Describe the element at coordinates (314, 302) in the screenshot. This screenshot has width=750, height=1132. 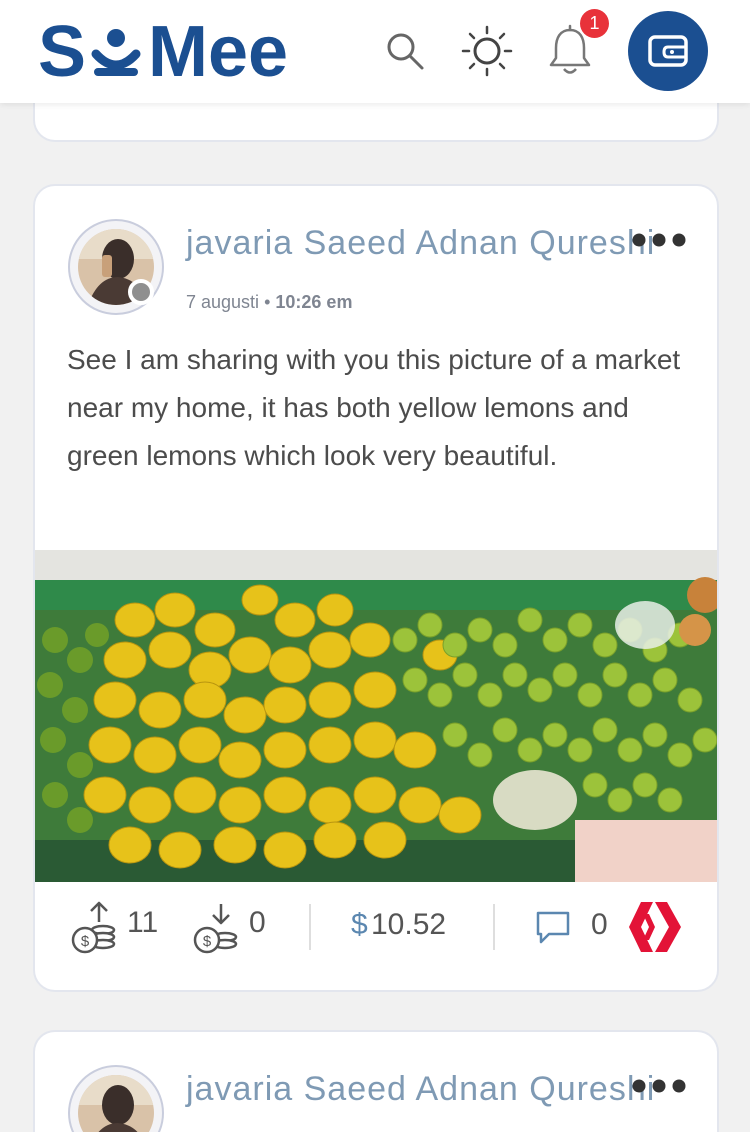
I see `post-time: 10:26 em` at that location.